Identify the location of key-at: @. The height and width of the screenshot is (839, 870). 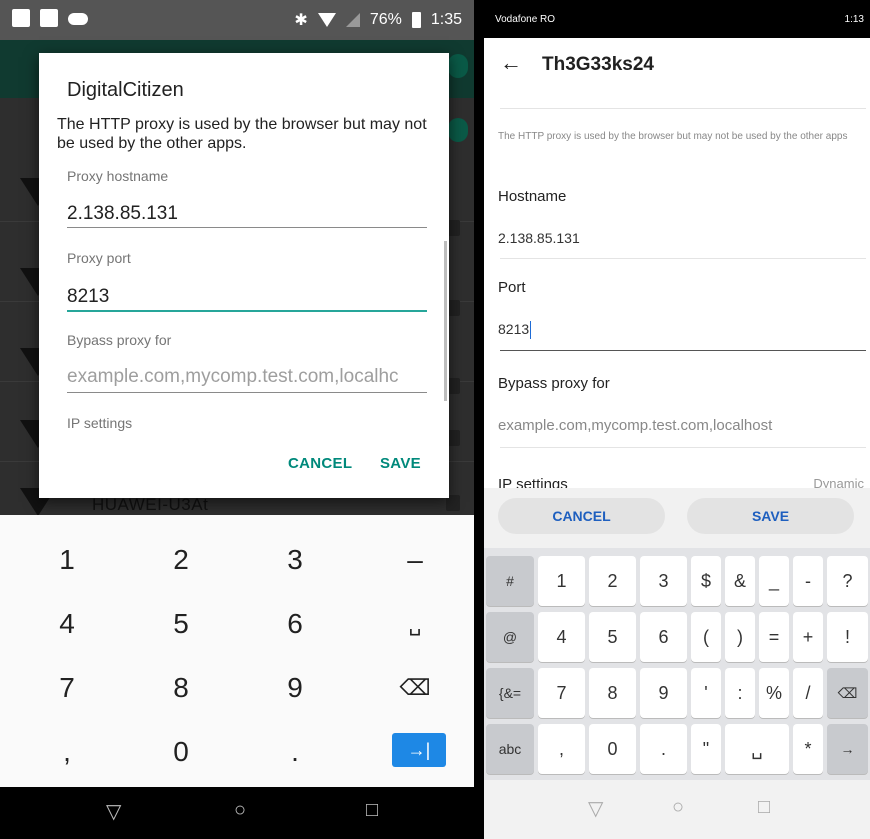
(510, 637).